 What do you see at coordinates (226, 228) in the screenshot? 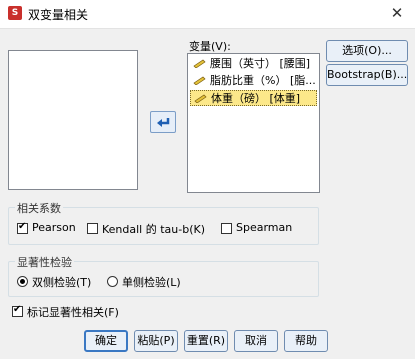
I see `spearman-checkbox` at bounding box center [226, 228].